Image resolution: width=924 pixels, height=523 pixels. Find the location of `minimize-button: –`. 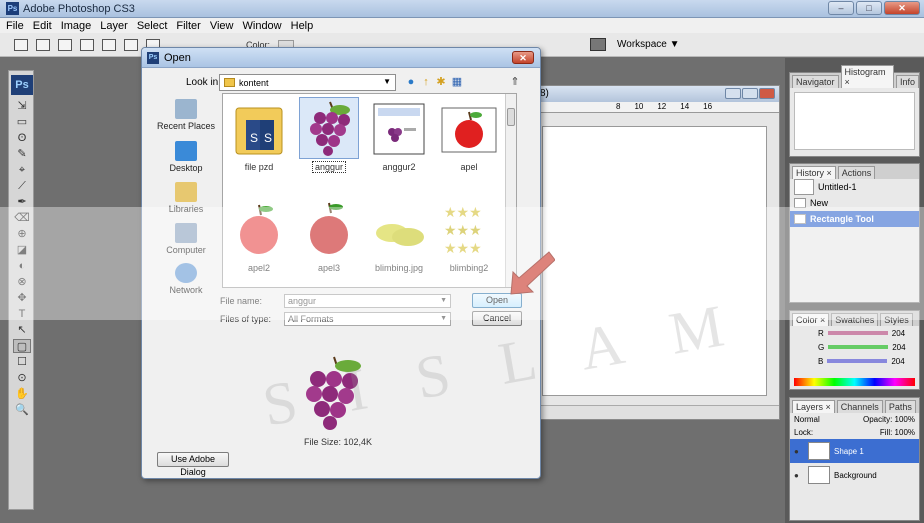

minimize-button: – is located at coordinates (841, 8).